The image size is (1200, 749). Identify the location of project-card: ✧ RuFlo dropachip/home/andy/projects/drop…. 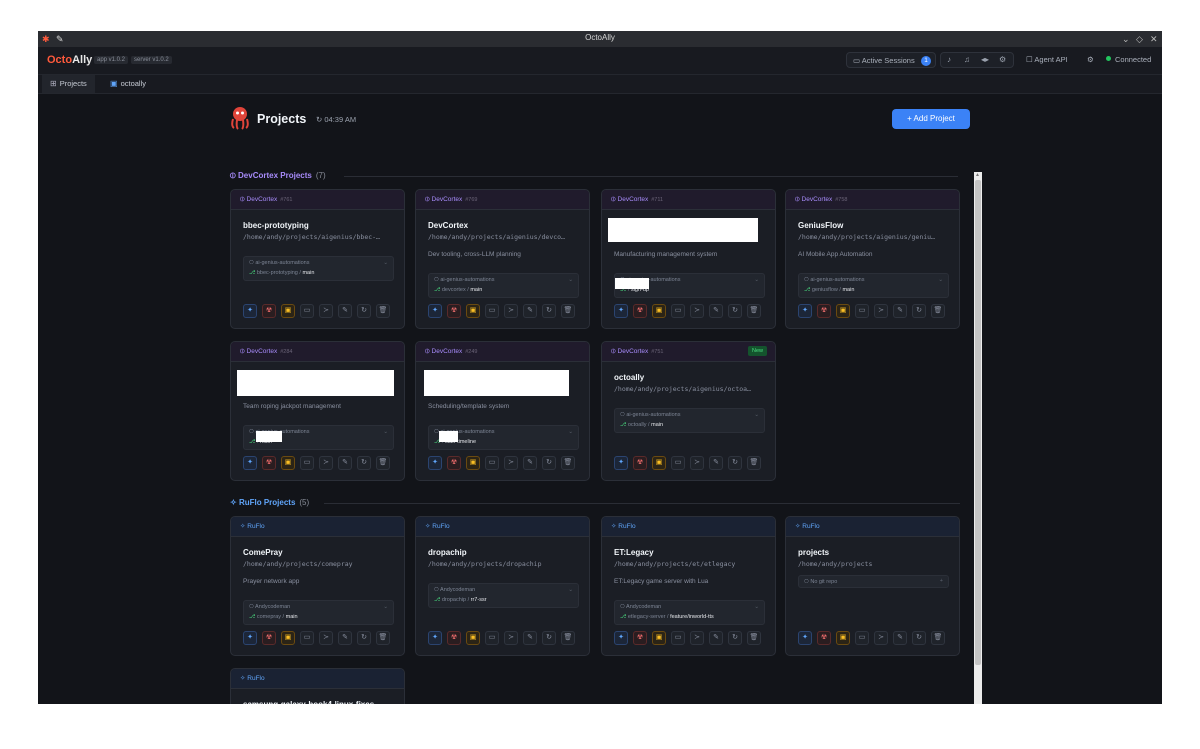
(502, 586).